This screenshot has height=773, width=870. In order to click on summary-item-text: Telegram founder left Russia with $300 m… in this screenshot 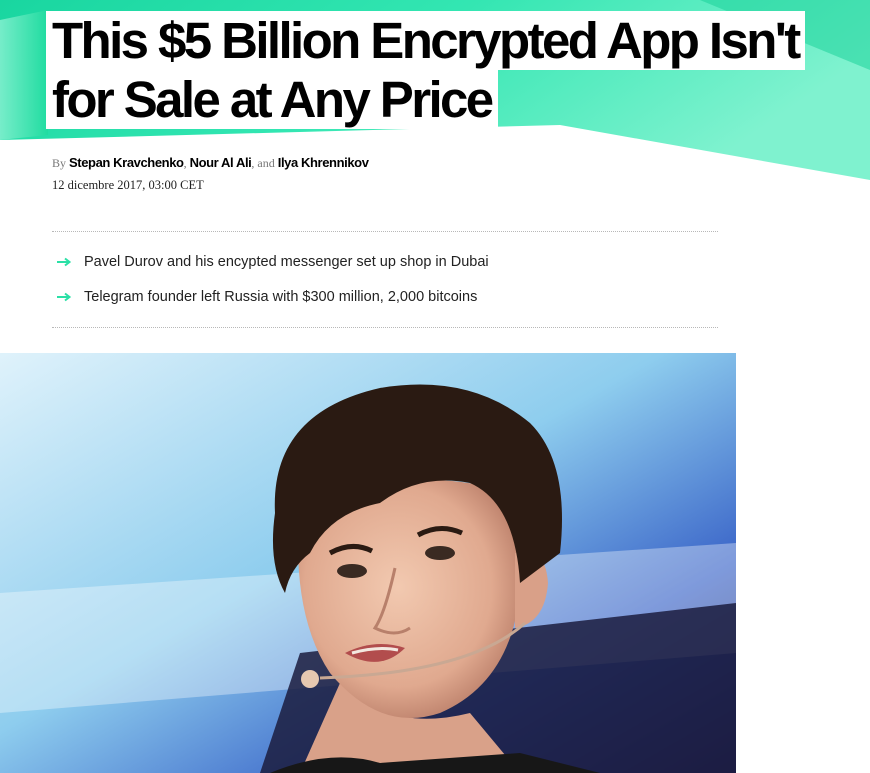, I will do `click(281, 296)`.